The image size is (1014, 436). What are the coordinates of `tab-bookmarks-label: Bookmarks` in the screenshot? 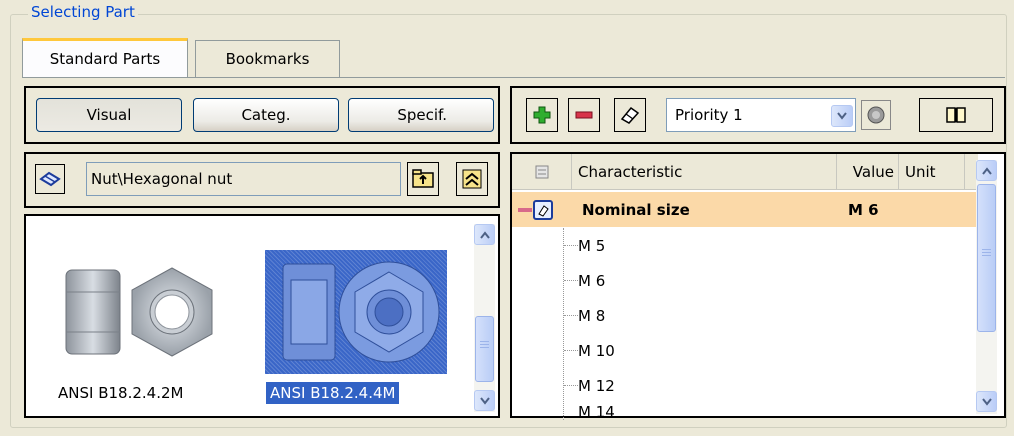 It's located at (267, 59).